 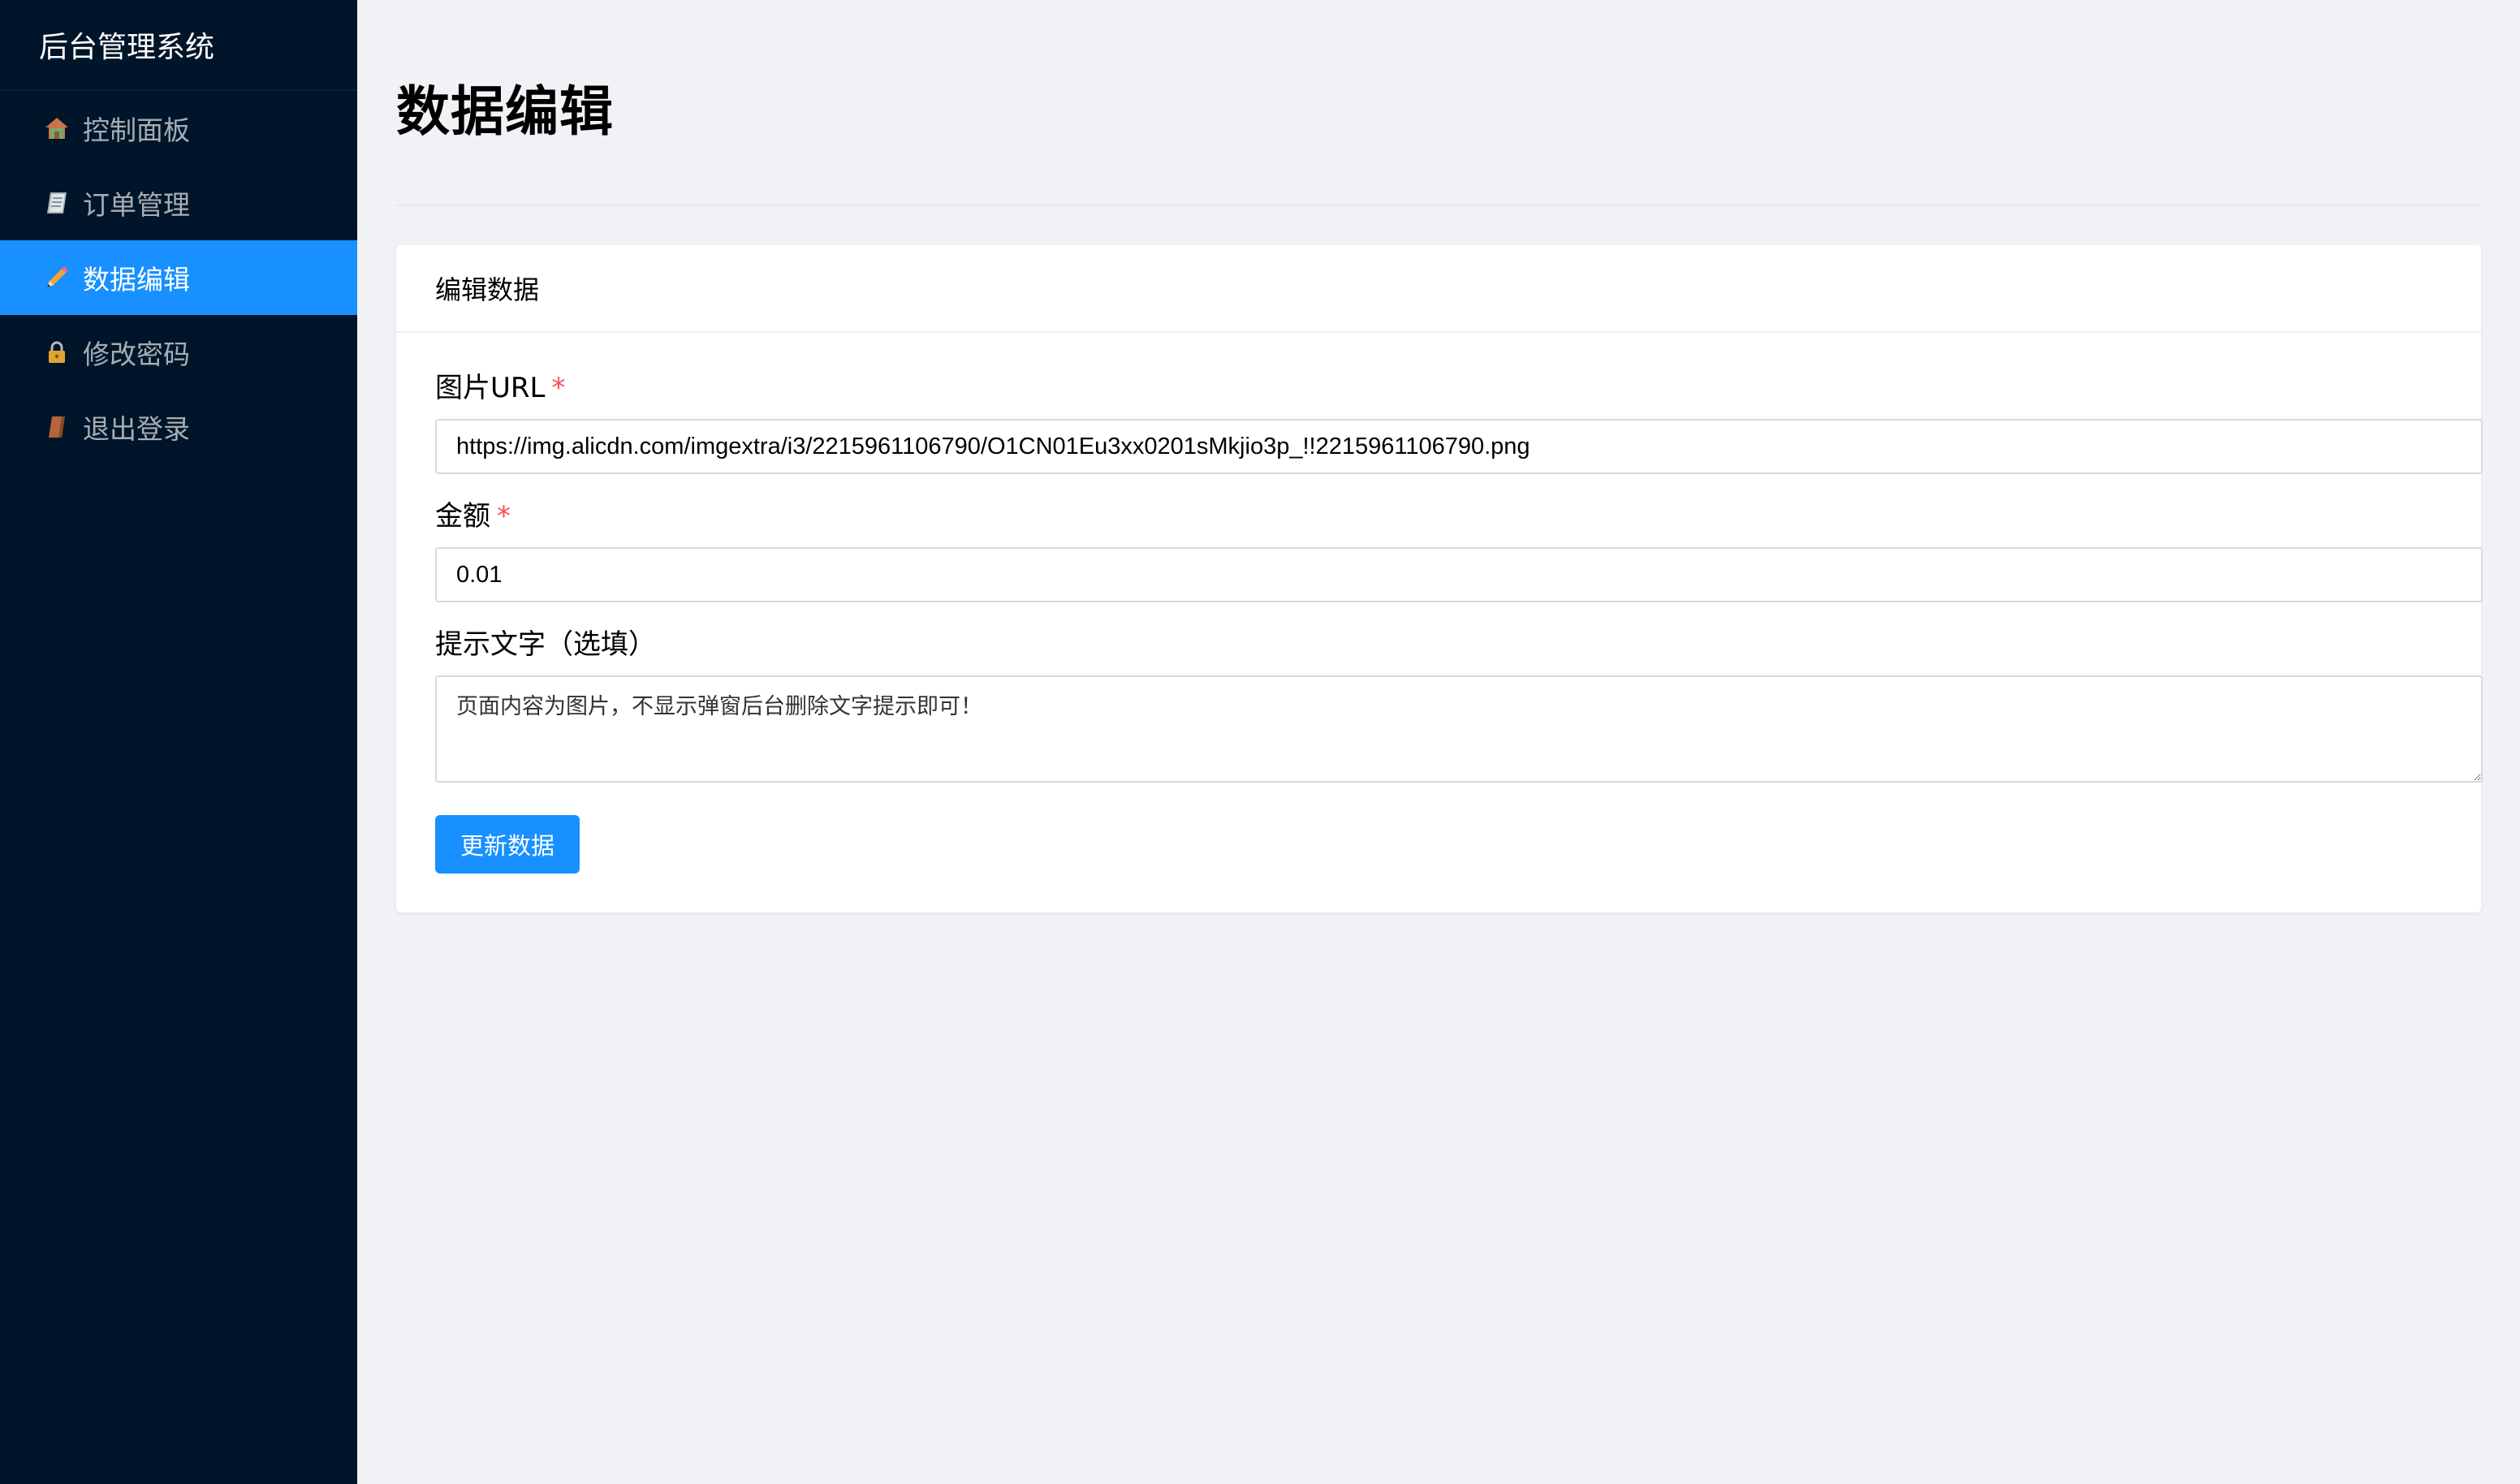 What do you see at coordinates (137, 205) in the screenshot?
I see `sidebar-item-label: 订单管理` at bounding box center [137, 205].